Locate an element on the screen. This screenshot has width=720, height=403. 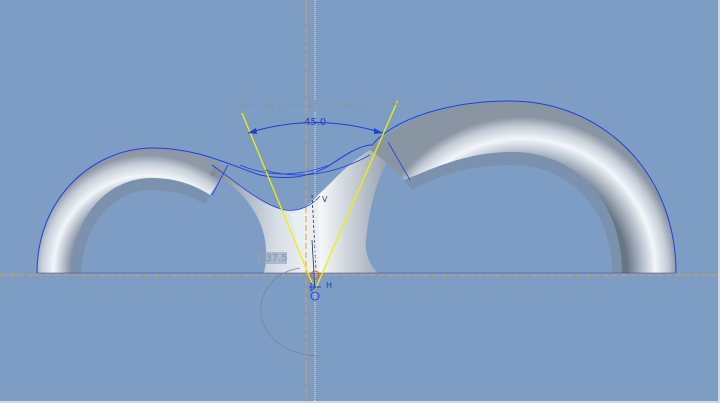
dimension-right-width: 46.2 is located at coordinates (358, 104).